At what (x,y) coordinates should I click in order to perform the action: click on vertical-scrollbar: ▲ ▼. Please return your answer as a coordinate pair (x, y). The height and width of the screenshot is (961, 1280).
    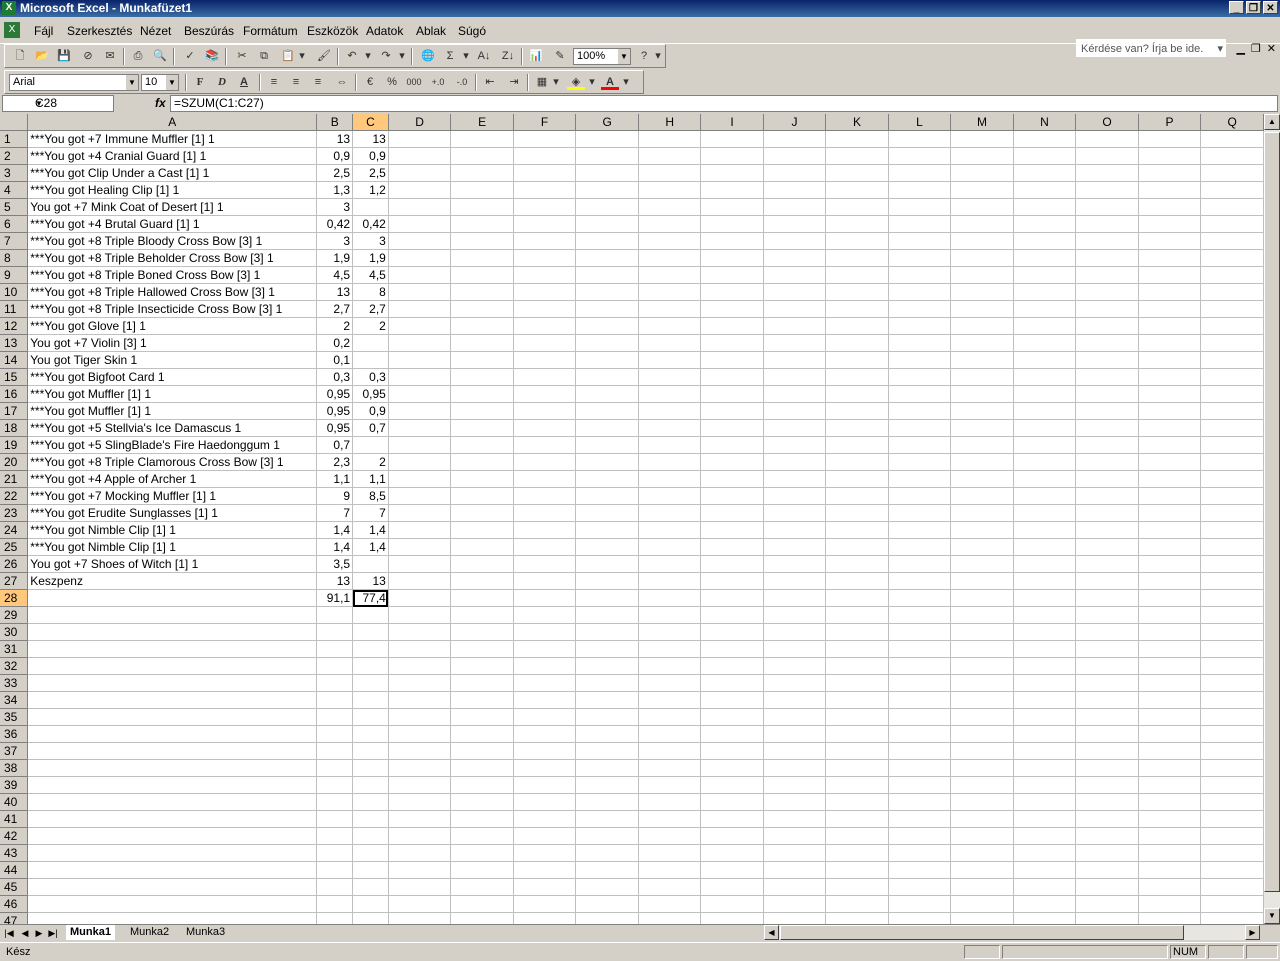
    Looking at the image, I should click on (1272, 519).